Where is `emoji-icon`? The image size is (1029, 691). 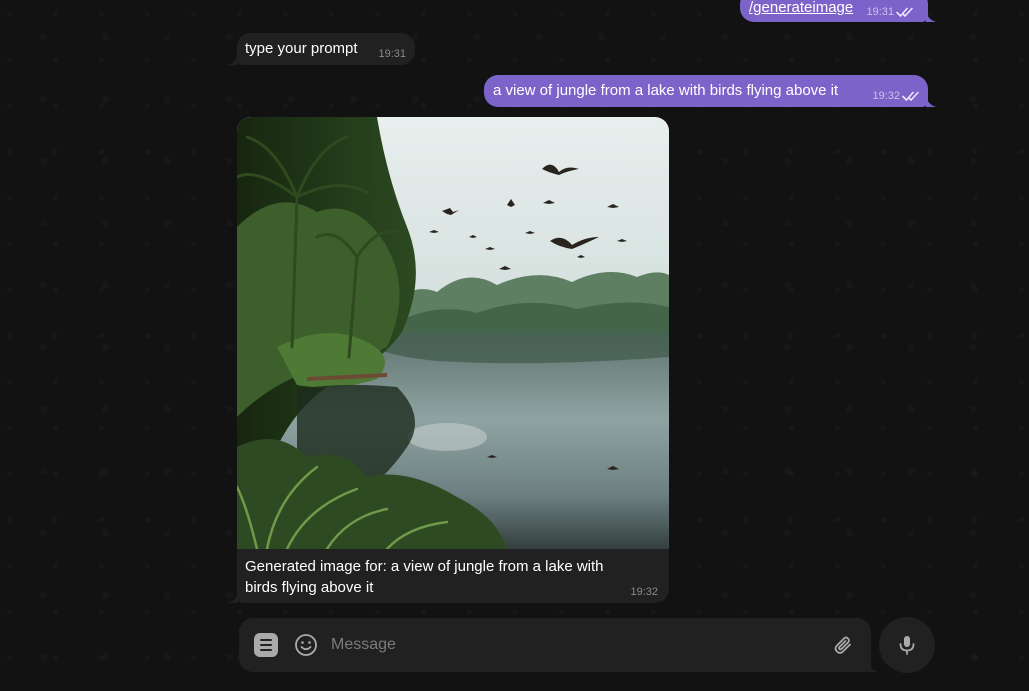
emoji-icon is located at coordinates (306, 645).